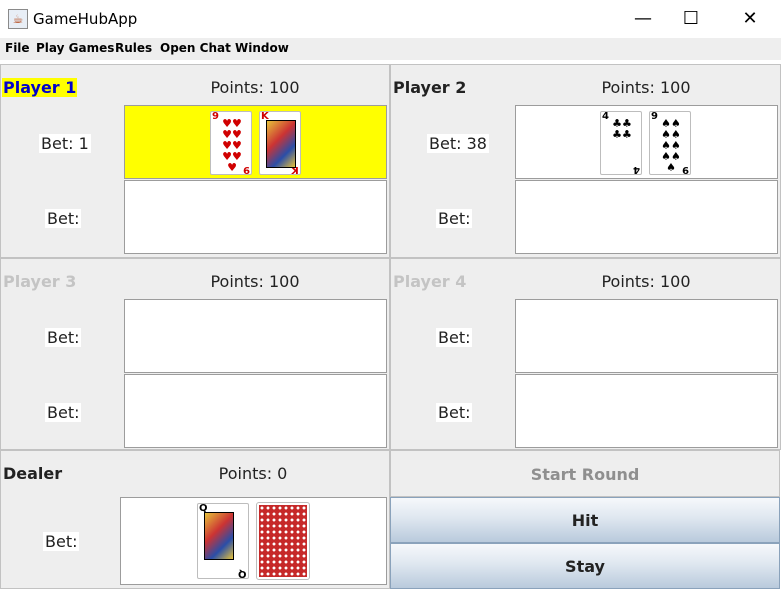 The height and width of the screenshot is (593, 781). I want to click on player-3-points: Points: 100, so click(255, 281).